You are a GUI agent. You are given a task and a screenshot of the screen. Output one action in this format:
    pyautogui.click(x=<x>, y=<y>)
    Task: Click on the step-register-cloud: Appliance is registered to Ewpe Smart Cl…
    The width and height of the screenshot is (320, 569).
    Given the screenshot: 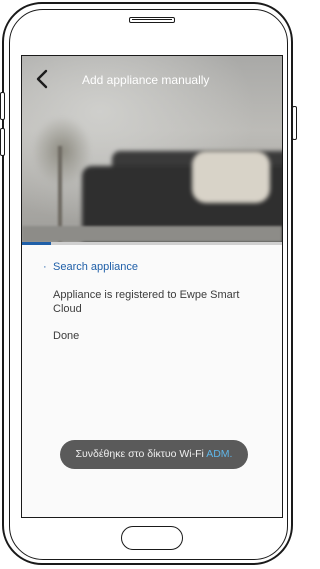 What is the action you would take?
    pyautogui.click(x=153, y=302)
    